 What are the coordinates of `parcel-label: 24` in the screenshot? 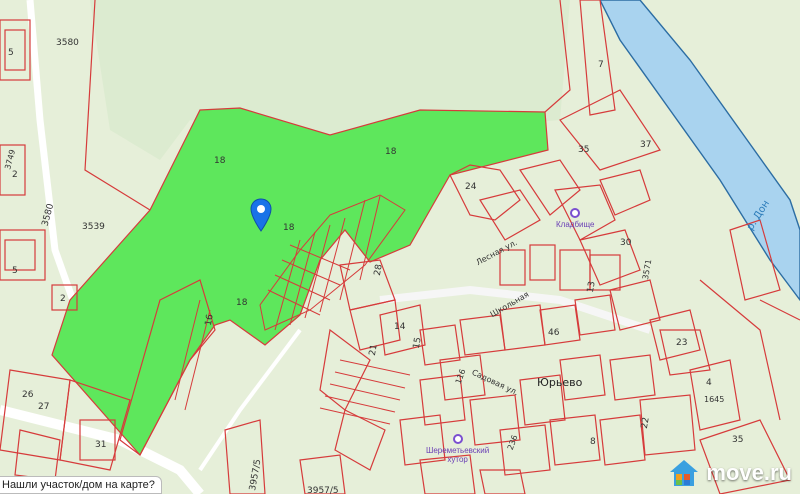 It's located at (471, 187).